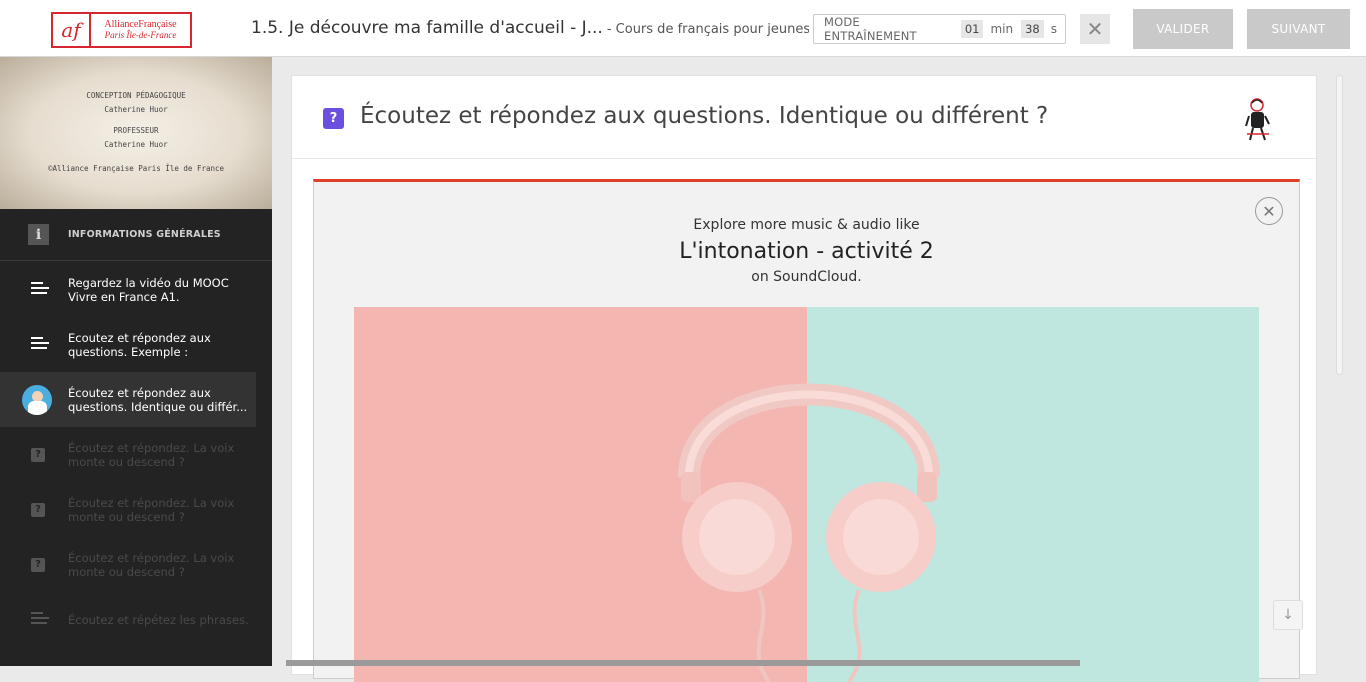 The height and width of the screenshot is (682, 1366). I want to click on timer-mode-label: MODE ENTRAÎNEMENT, so click(870, 29).